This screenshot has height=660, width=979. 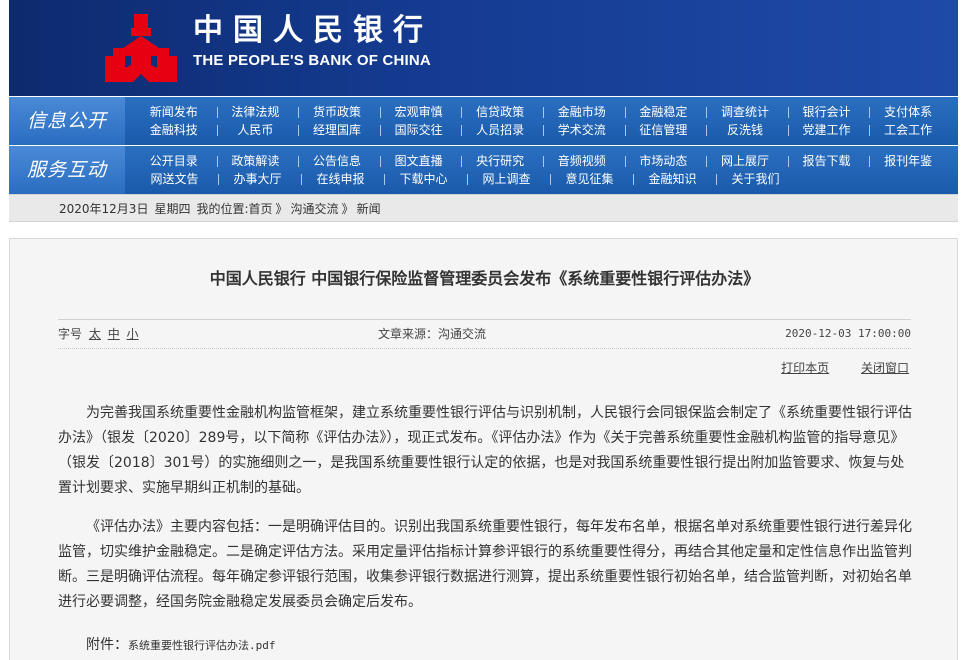 I want to click on nav-link: 征信管理, so click(x=668, y=130).